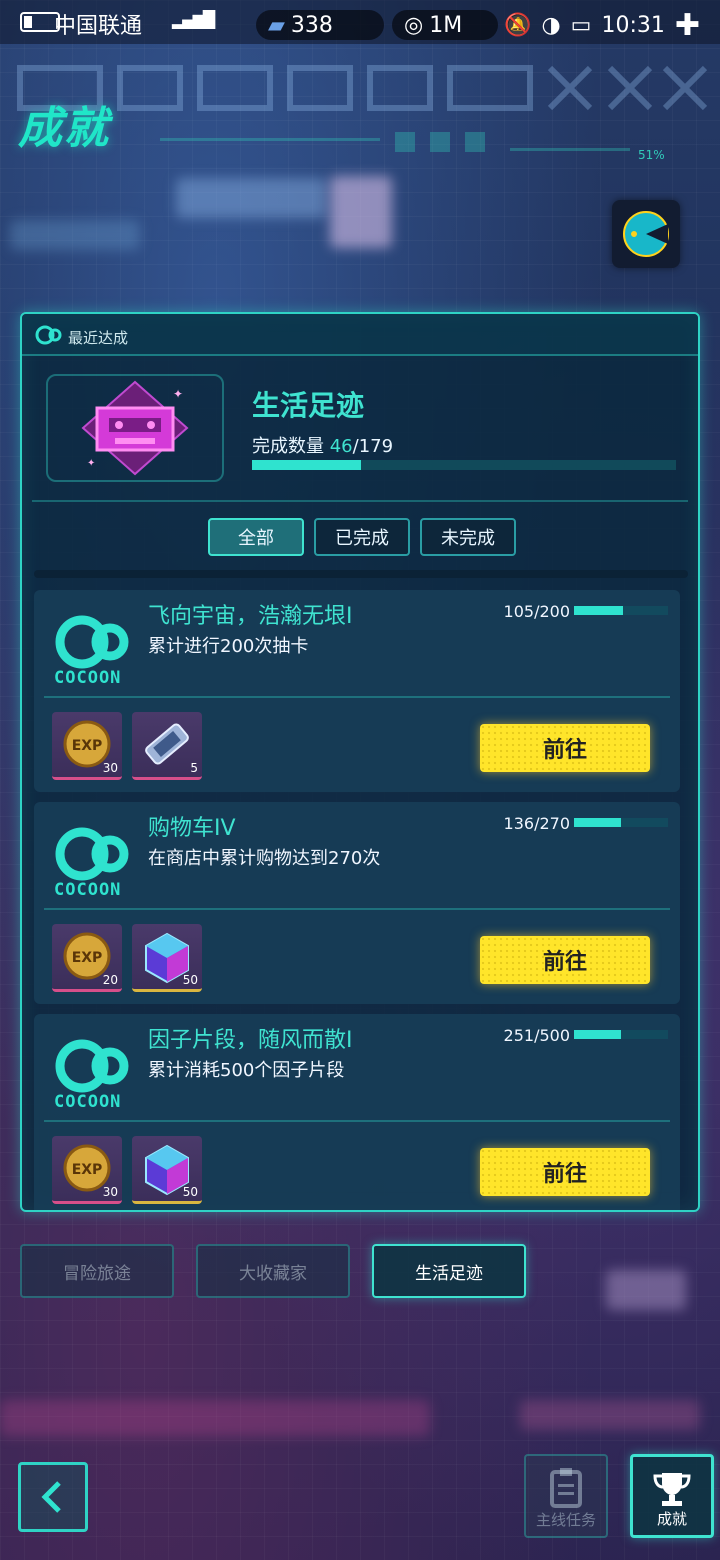 Image resolution: width=720 pixels, height=1560 pixels. Describe the element at coordinates (98, 338) in the screenshot. I see `recent-section-label: 最近达成` at that location.